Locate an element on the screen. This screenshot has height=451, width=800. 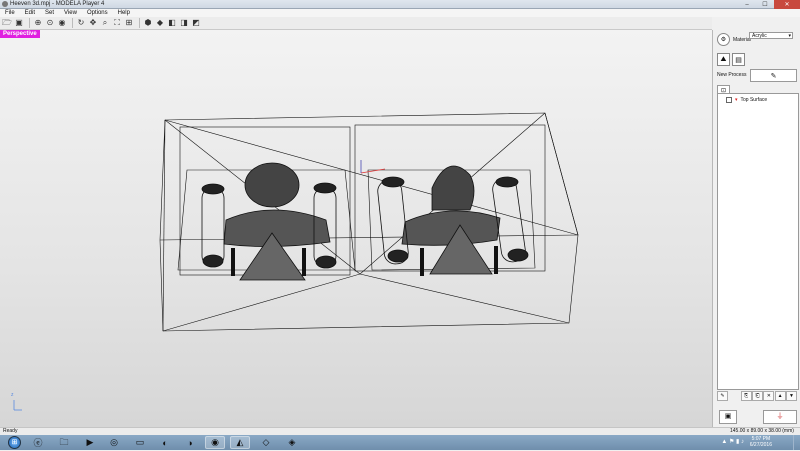
move-up-icon: ▲ is located at coordinates (780, 396).